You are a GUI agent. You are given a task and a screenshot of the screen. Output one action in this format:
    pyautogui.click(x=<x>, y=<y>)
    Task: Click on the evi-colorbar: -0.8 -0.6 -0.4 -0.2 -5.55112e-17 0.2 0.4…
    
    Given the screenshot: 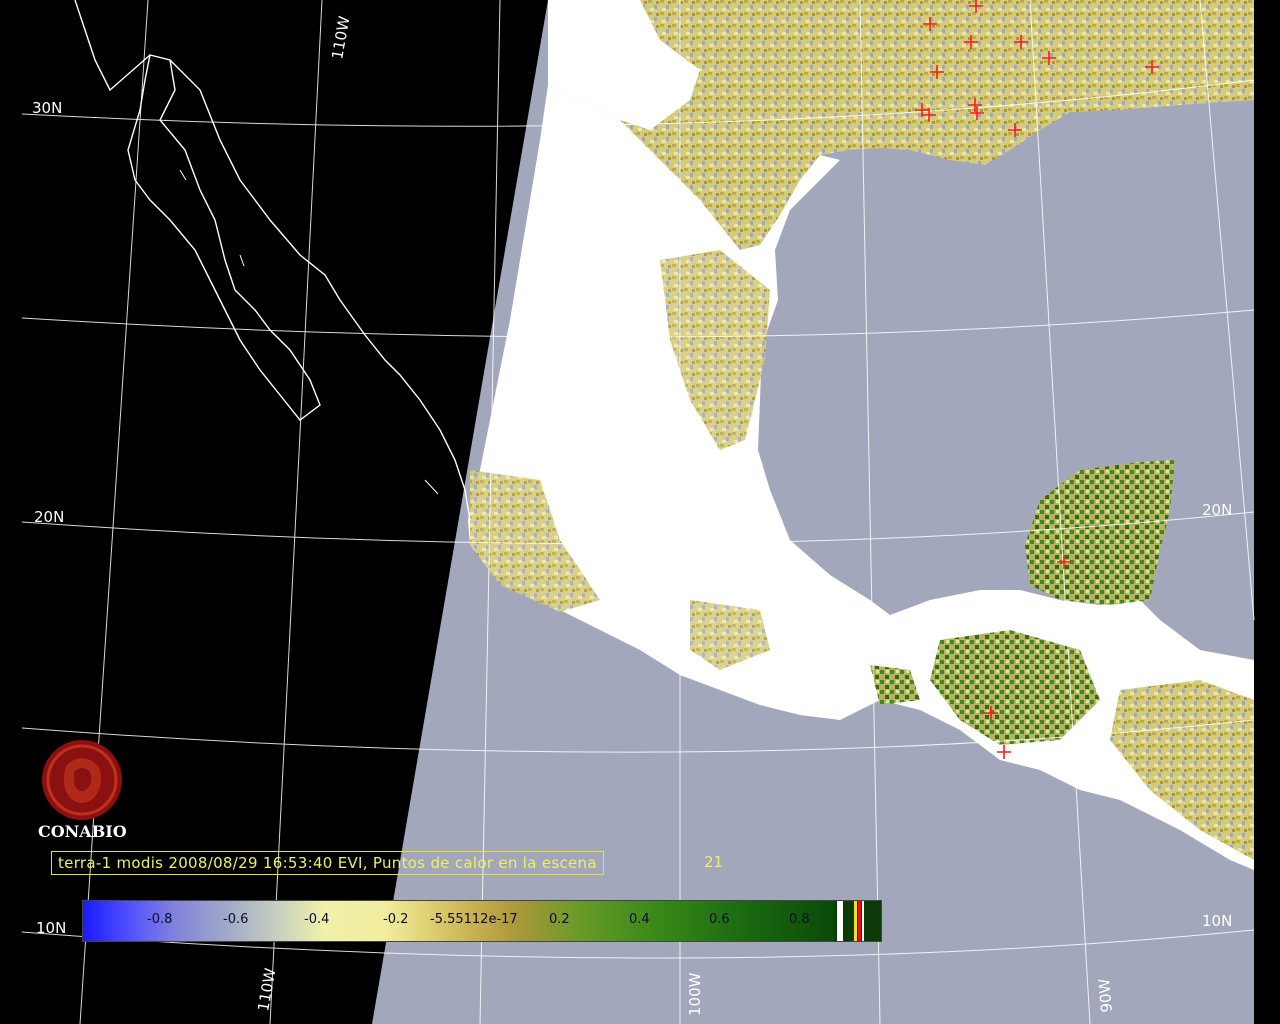 What is the action you would take?
    pyautogui.click(x=482, y=921)
    